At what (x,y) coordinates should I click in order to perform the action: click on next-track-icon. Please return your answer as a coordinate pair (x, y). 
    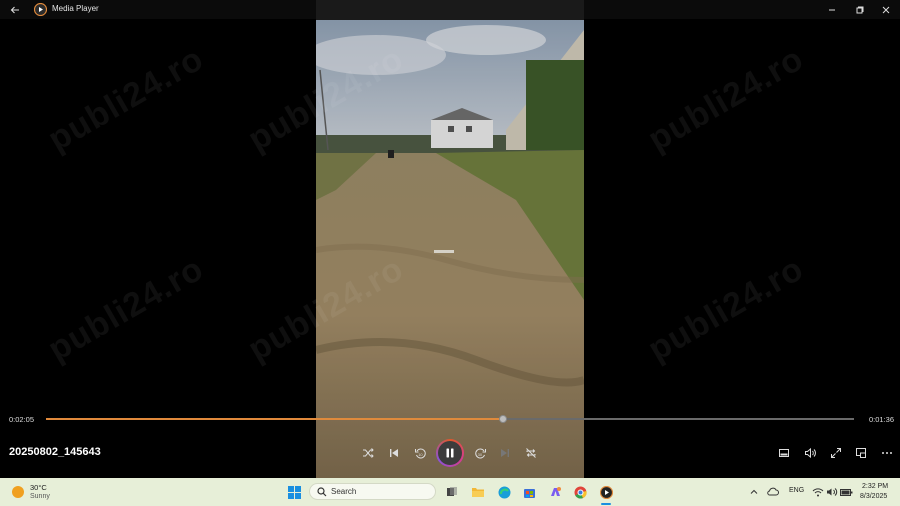
    Looking at the image, I should click on (505, 453).